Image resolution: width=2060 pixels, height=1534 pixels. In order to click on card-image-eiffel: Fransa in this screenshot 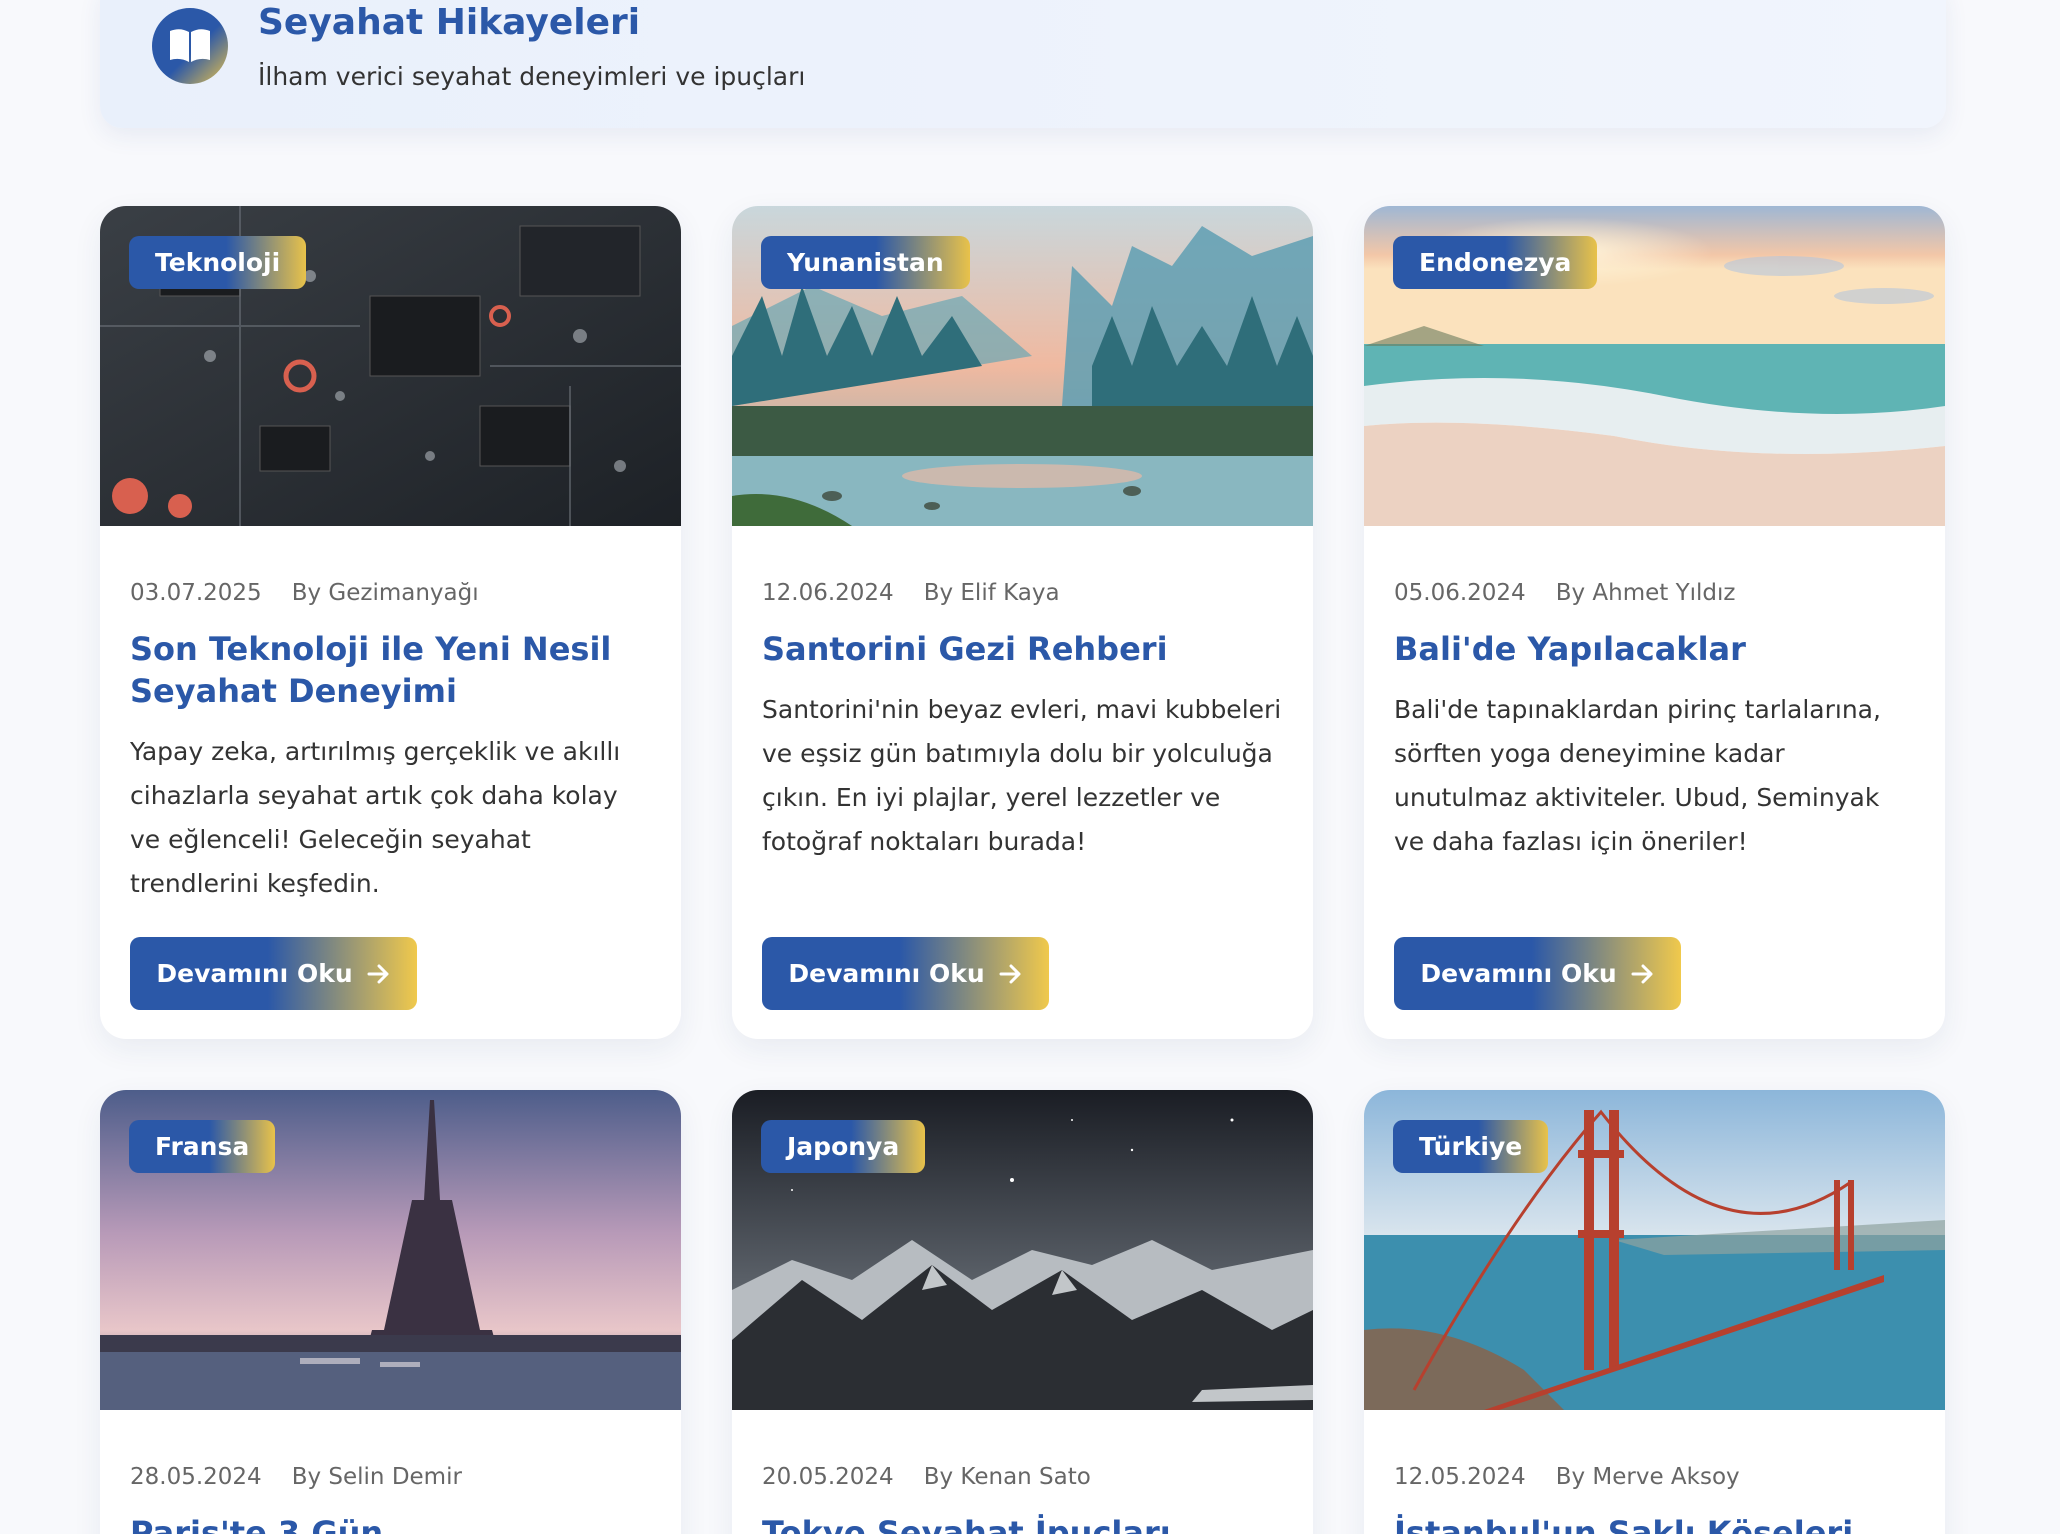, I will do `click(390, 1250)`.